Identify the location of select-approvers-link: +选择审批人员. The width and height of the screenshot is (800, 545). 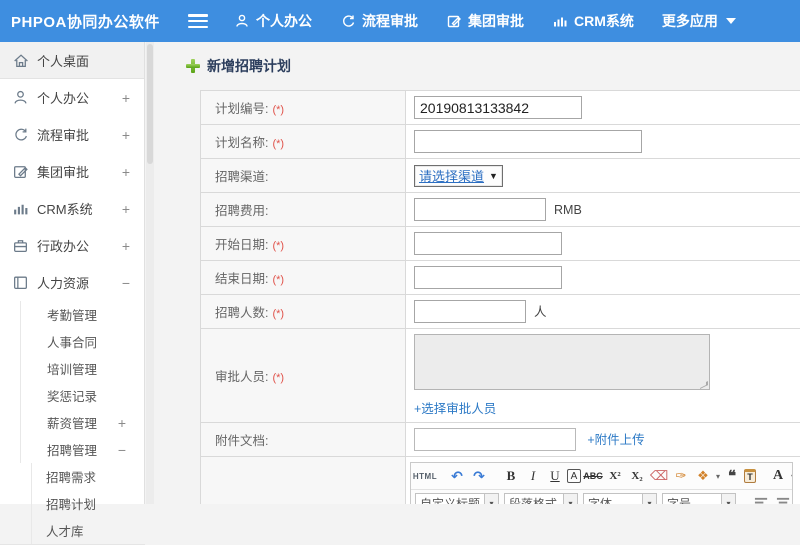
(455, 409).